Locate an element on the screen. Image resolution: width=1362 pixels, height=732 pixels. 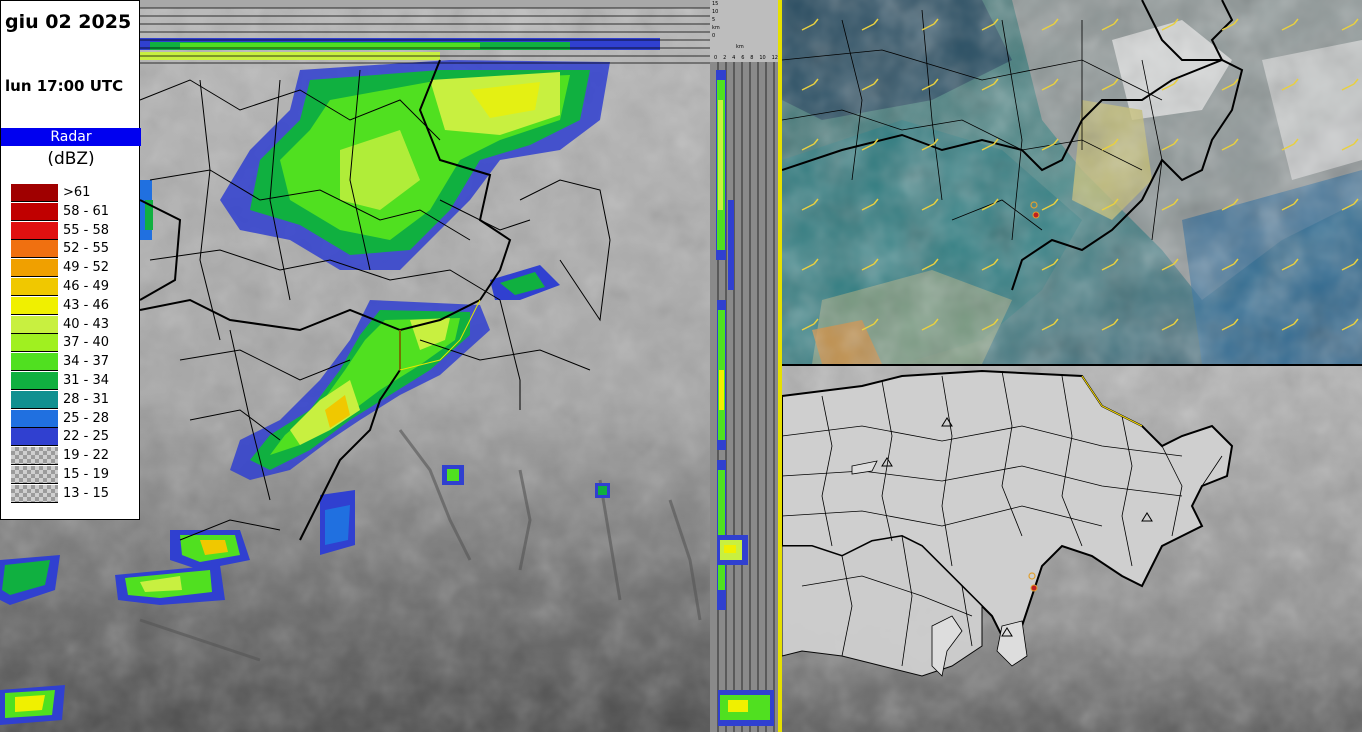
legend-label: >61 is located at coordinates (77, 192).